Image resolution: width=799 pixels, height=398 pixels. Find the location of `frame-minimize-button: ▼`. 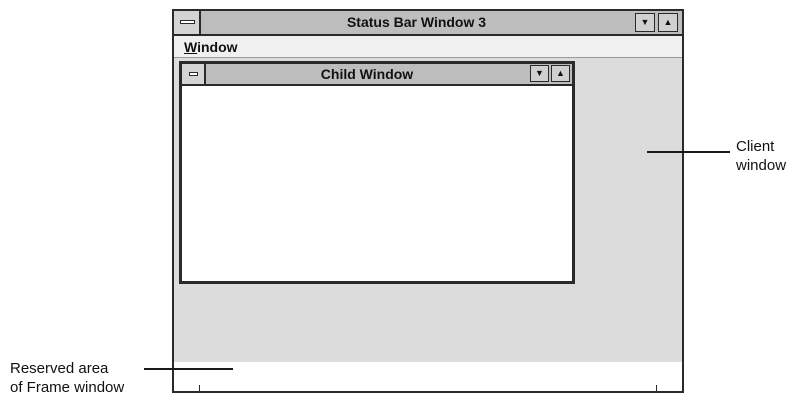

frame-minimize-button: ▼ is located at coordinates (645, 22).